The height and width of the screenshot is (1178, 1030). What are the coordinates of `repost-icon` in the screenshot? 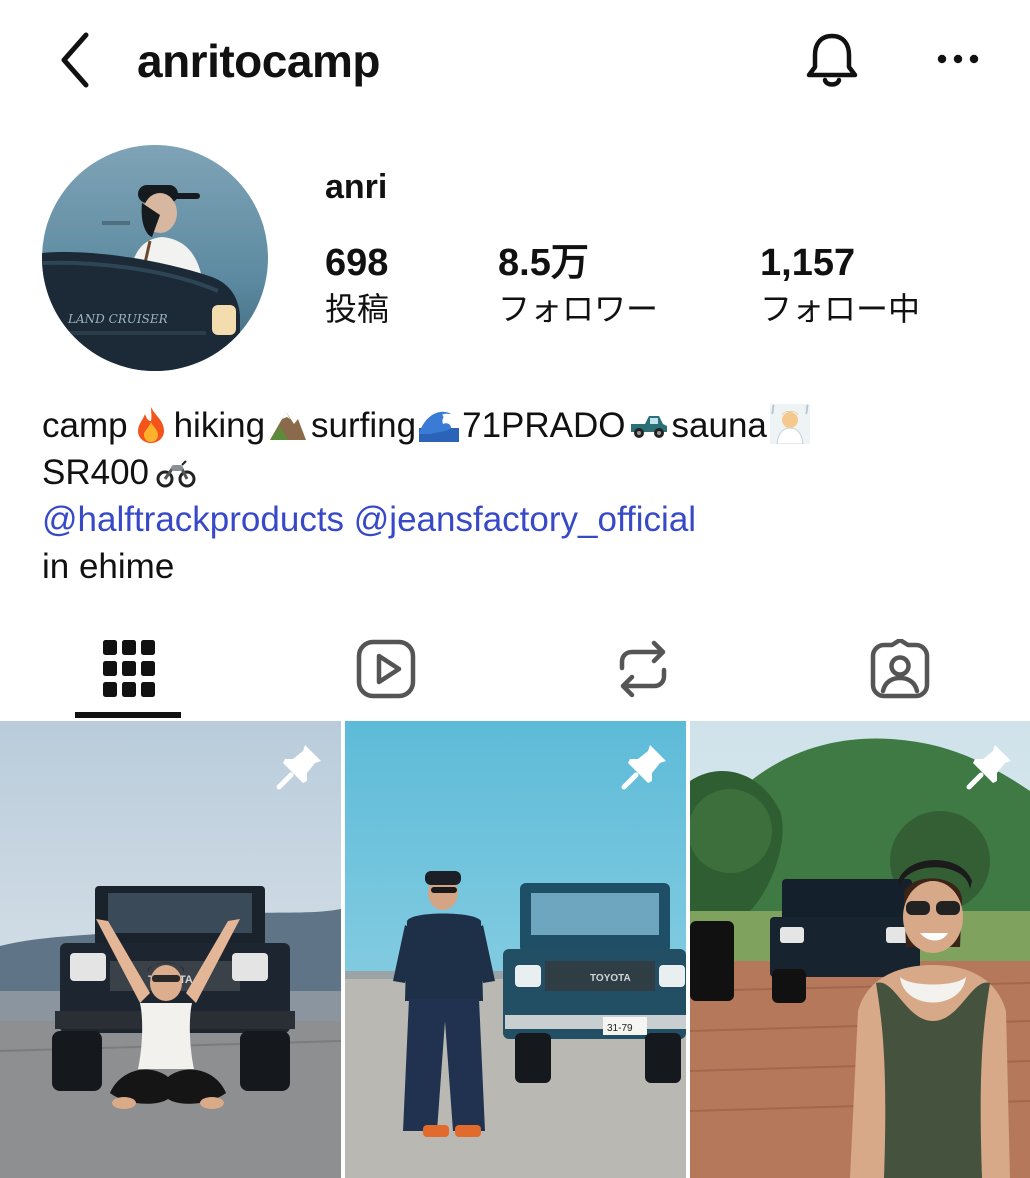 It's located at (642, 669).